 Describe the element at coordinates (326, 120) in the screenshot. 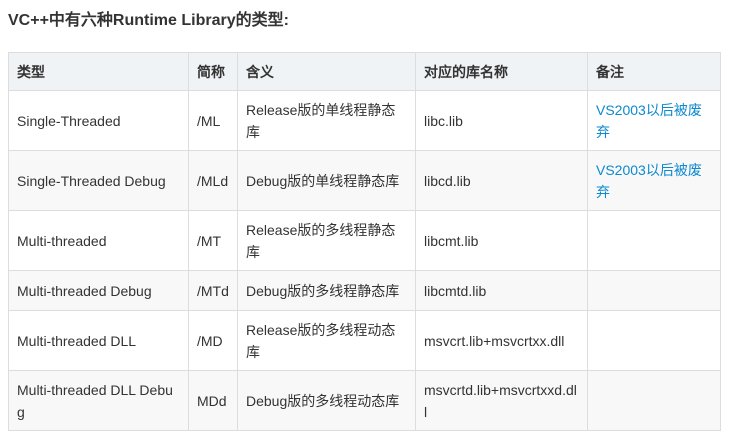

I see `cell-meaning: Release版的单线程静态库` at that location.